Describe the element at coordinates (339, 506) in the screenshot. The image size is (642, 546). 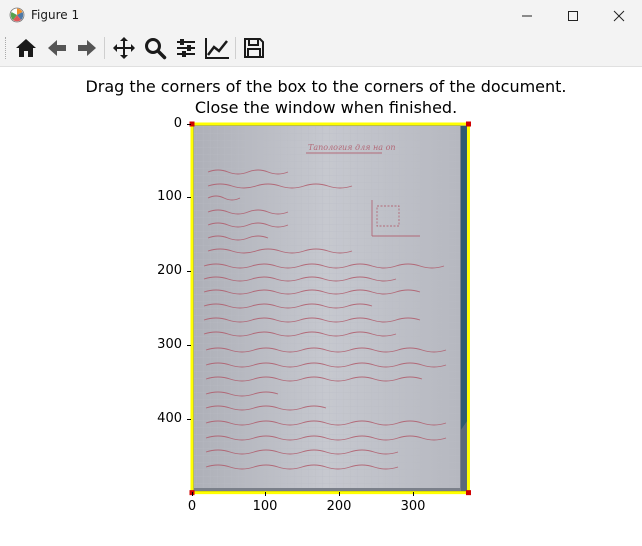
I see `x-tick-label: 200` at that location.